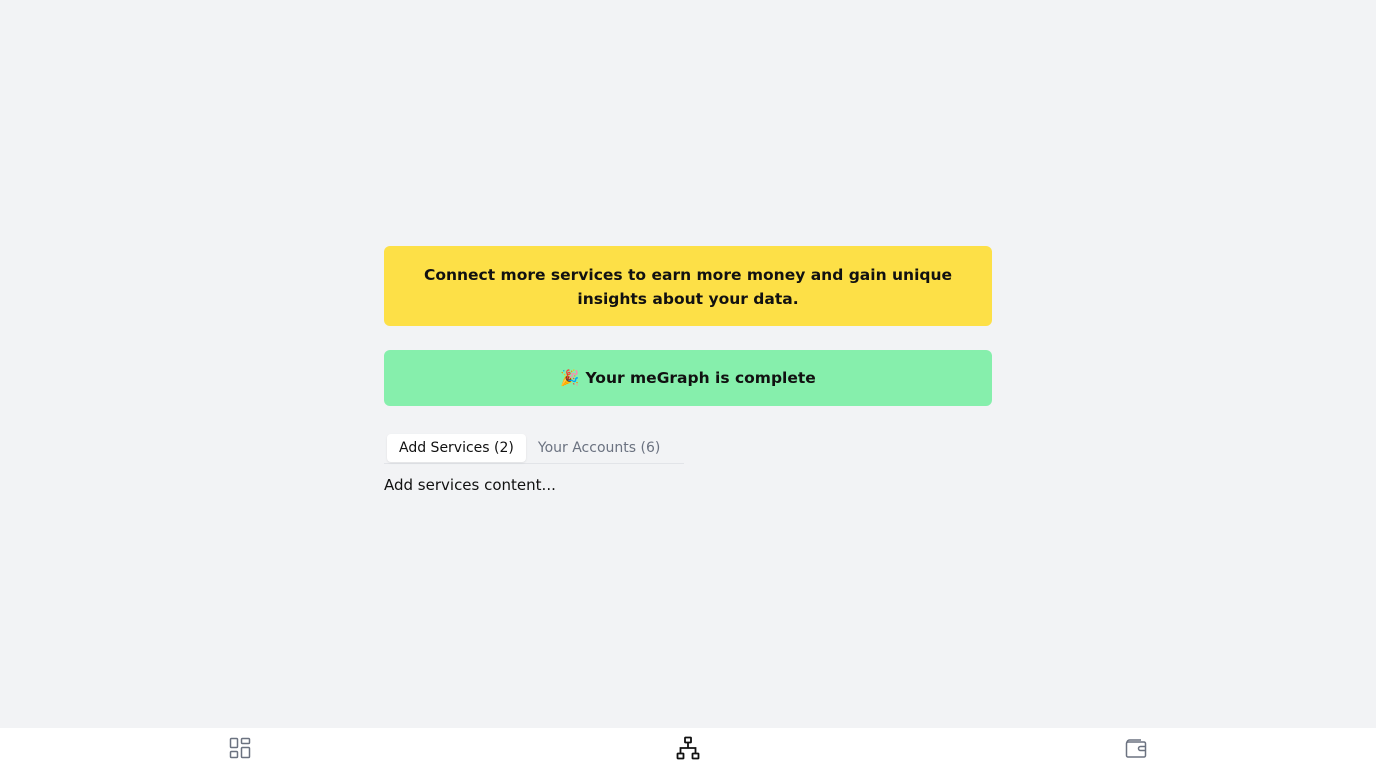 This screenshot has height=768, width=1376. I want to click on tab-your-accounts: Your Accounts (6), so click(599, 448).